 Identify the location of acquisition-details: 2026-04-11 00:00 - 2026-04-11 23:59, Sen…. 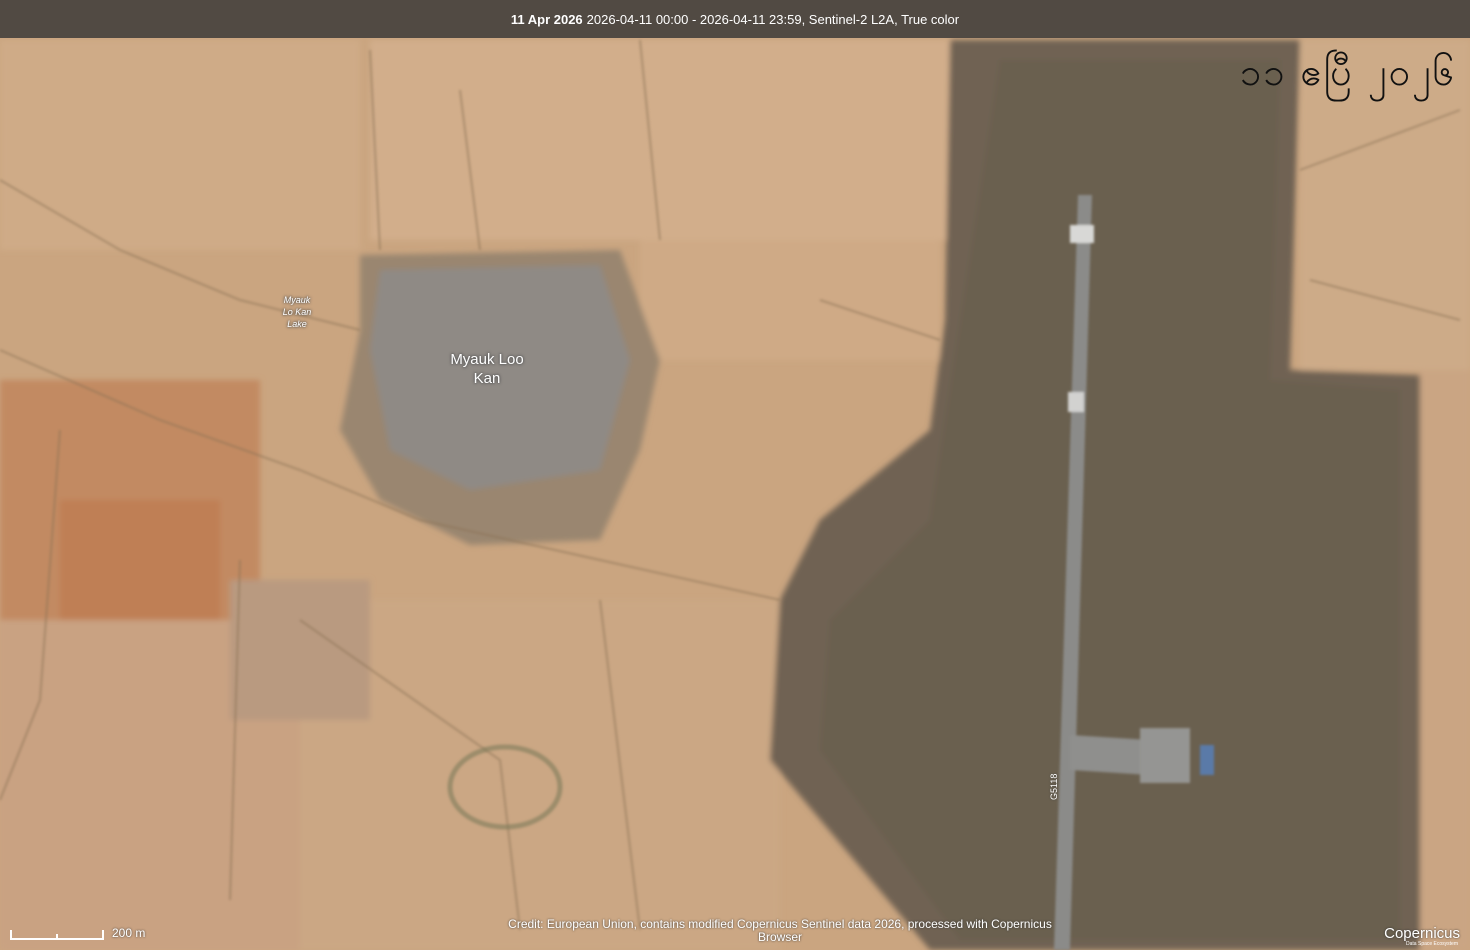
(773, 19).